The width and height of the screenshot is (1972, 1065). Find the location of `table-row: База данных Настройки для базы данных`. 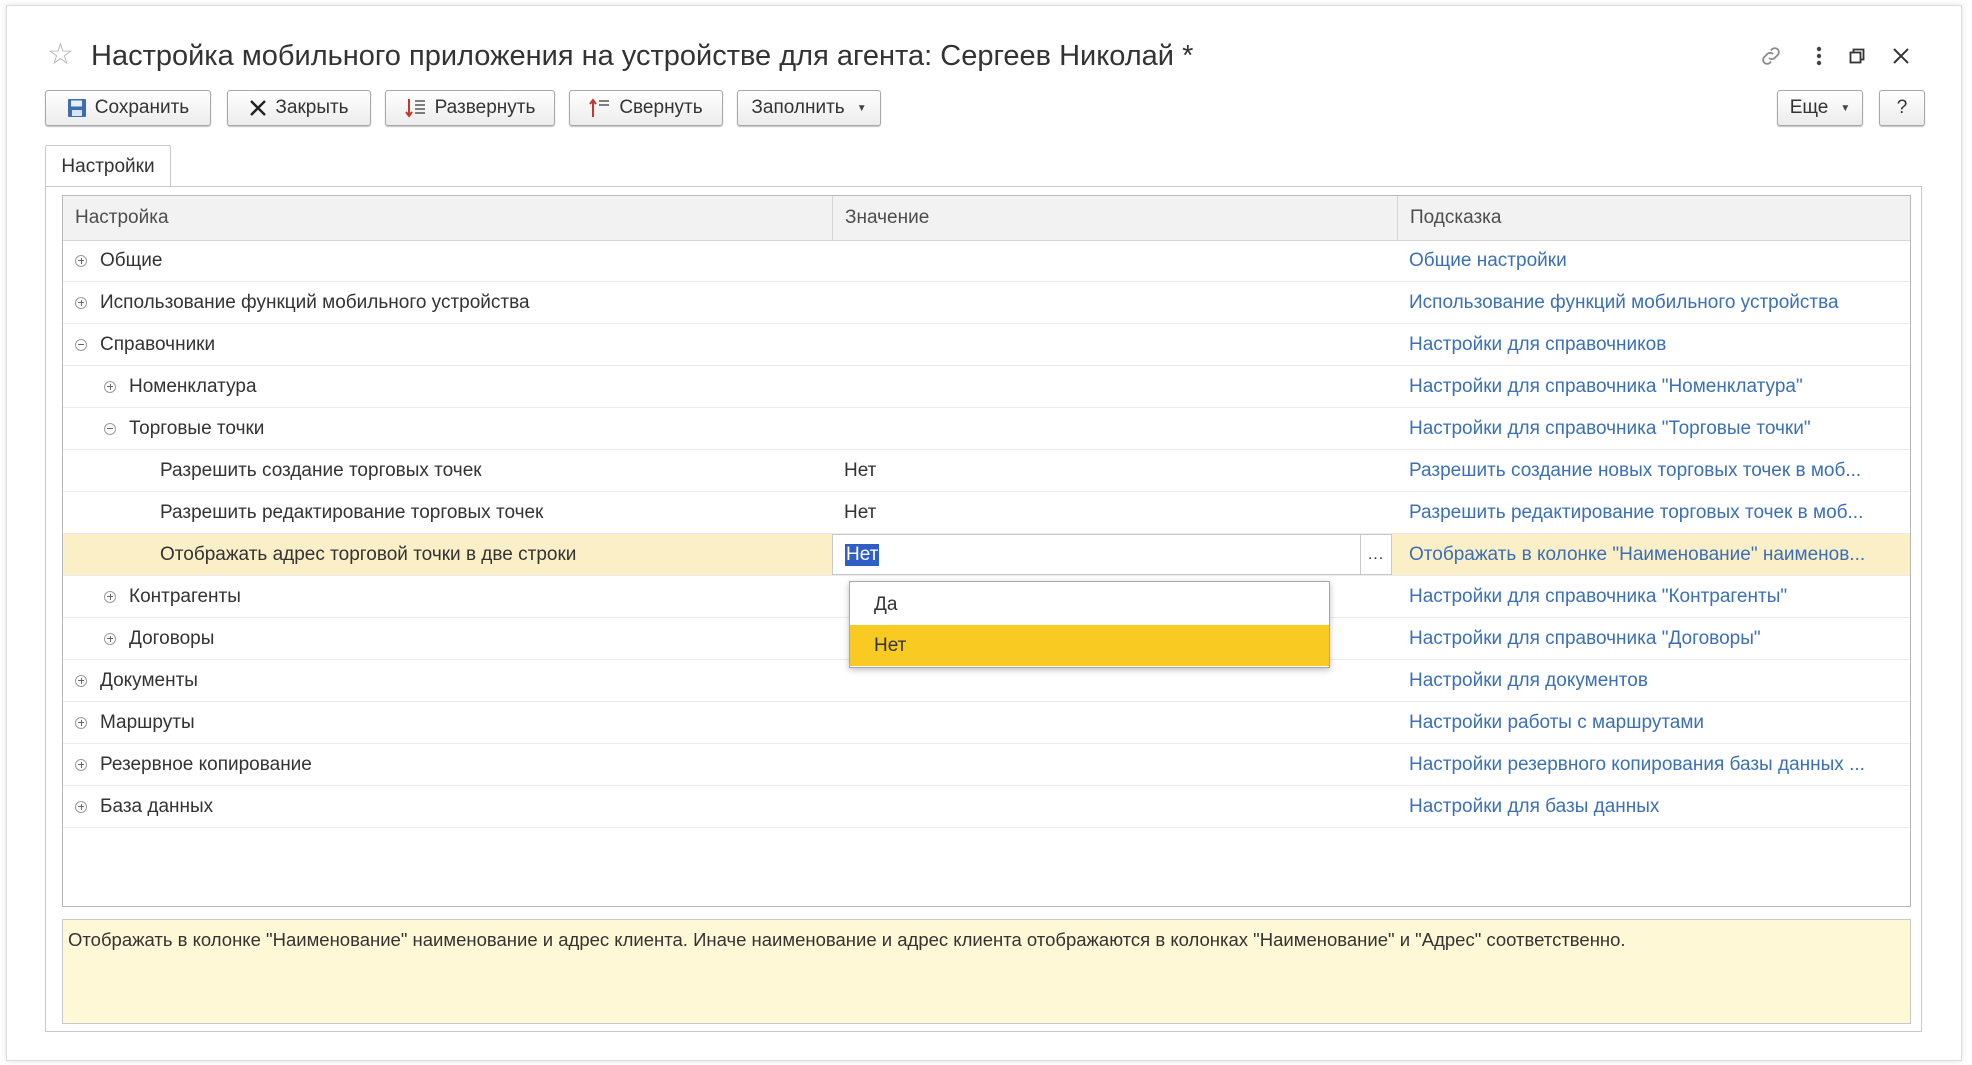

table-row: База данных Настройки для базы данных is located at coordinates (986, 807).